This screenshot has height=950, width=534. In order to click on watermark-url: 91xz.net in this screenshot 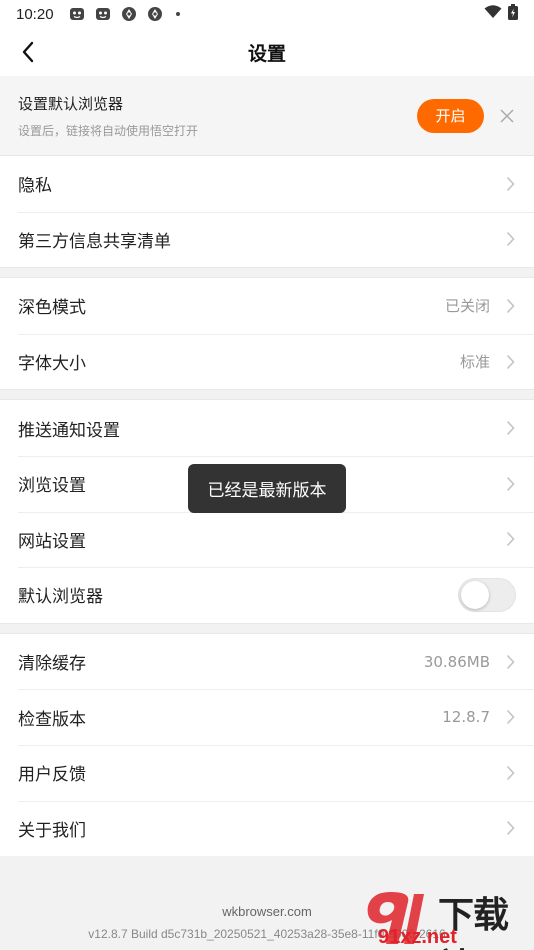, I will do `click(417, 937)`.